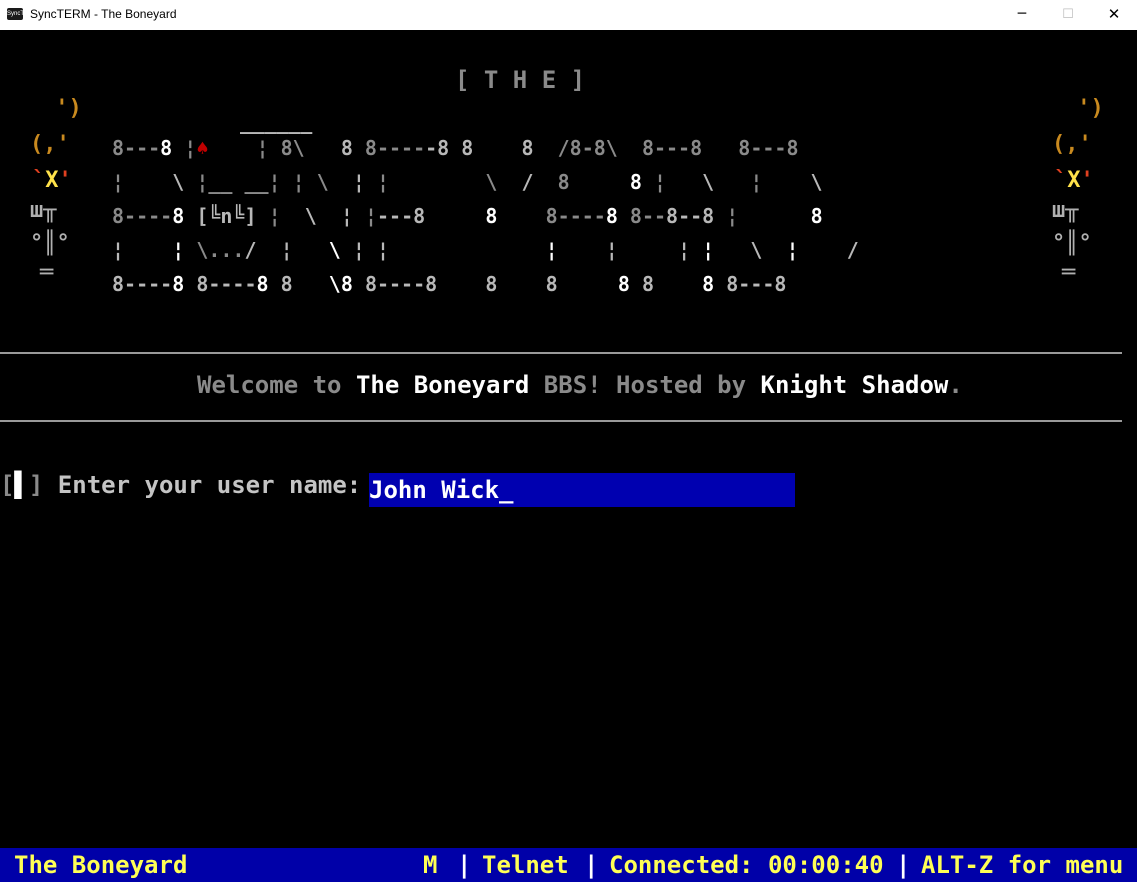 This screenshot has width=1137, height=882. Describe the element at coordinates (103, 14) in the screenshot. I see `window-title: SyncTERM - The Boneyard` at that location.